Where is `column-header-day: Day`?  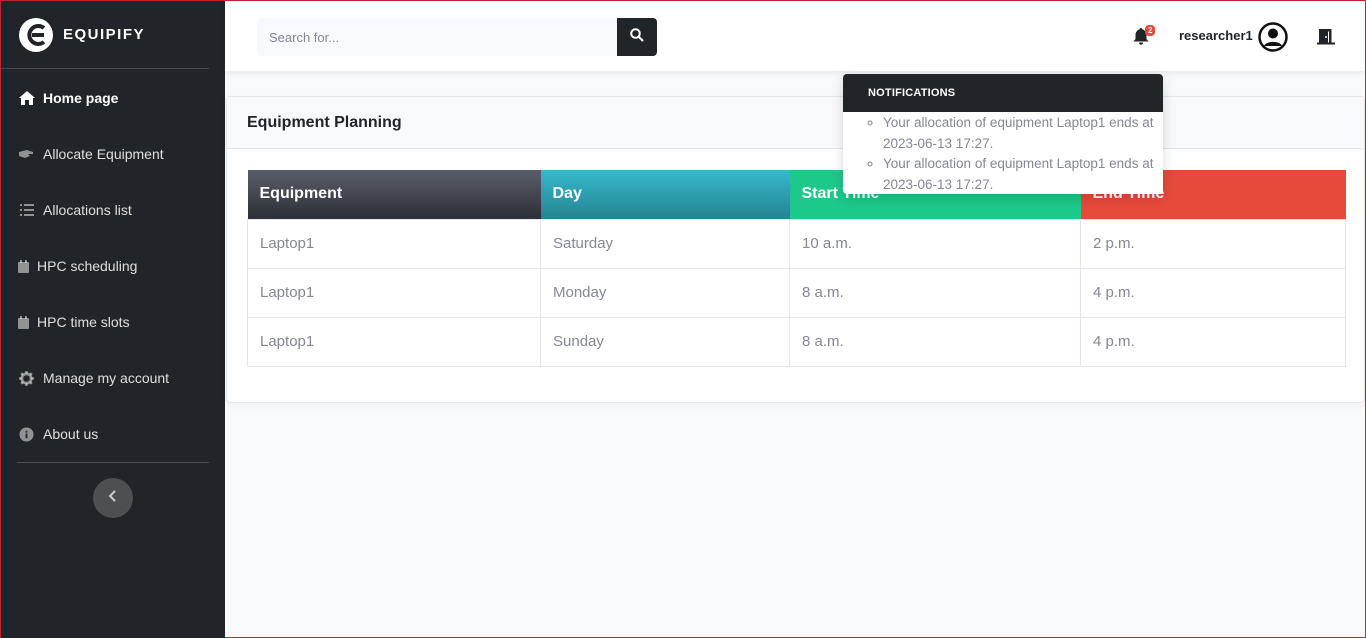 column-header-day: Day is located at coordinates (665, 194).